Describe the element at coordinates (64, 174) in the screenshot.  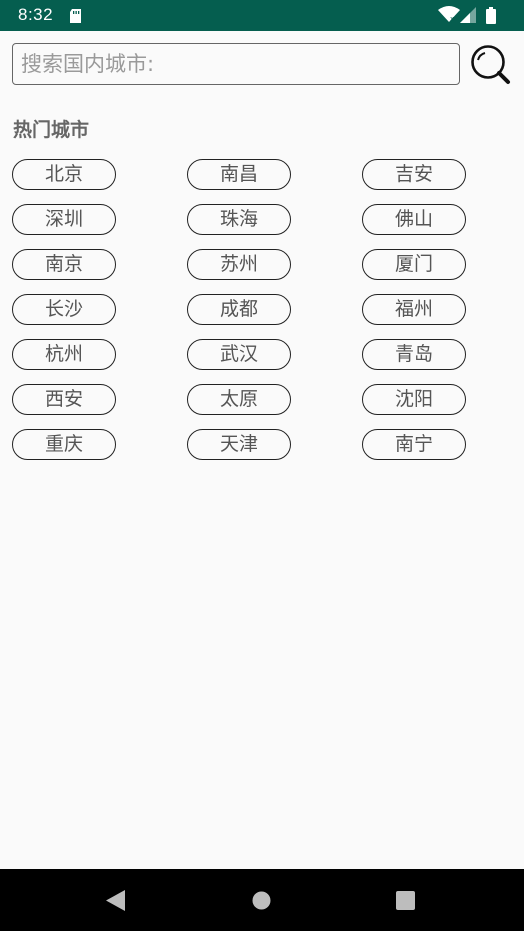
I see `city-button: 北京` at that location.